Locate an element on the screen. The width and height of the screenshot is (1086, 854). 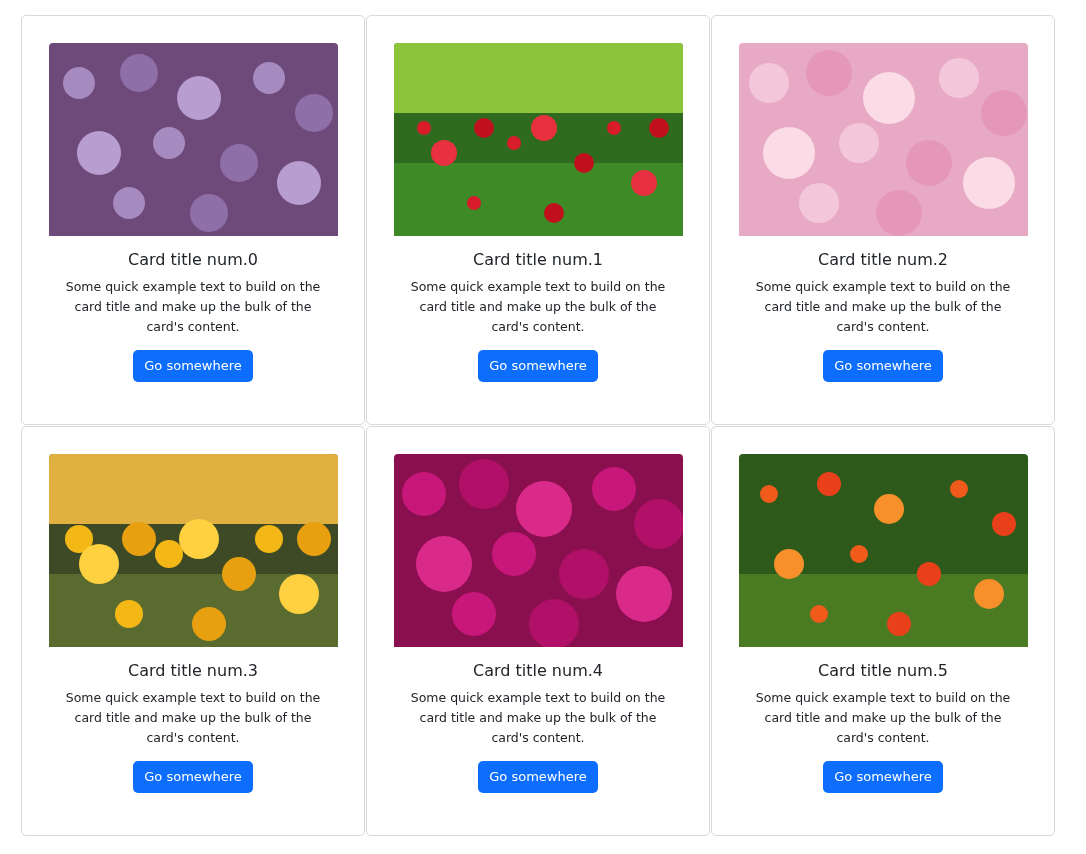
card-title: Card title num.5 is located at coordinates (883, 671).